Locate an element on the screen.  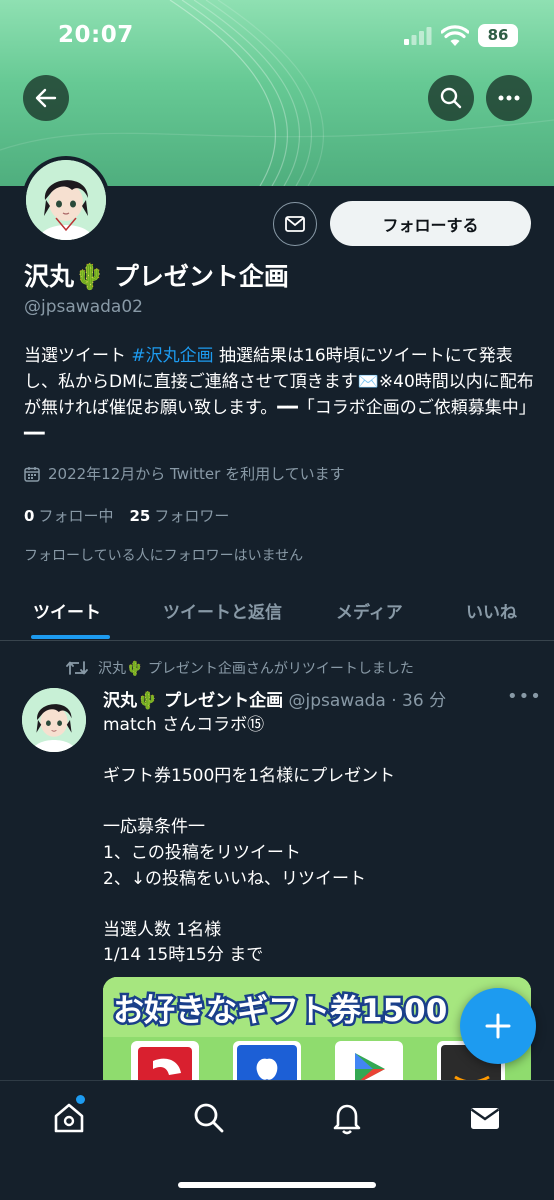
mail-icon is located at coordinates (485, 1118).